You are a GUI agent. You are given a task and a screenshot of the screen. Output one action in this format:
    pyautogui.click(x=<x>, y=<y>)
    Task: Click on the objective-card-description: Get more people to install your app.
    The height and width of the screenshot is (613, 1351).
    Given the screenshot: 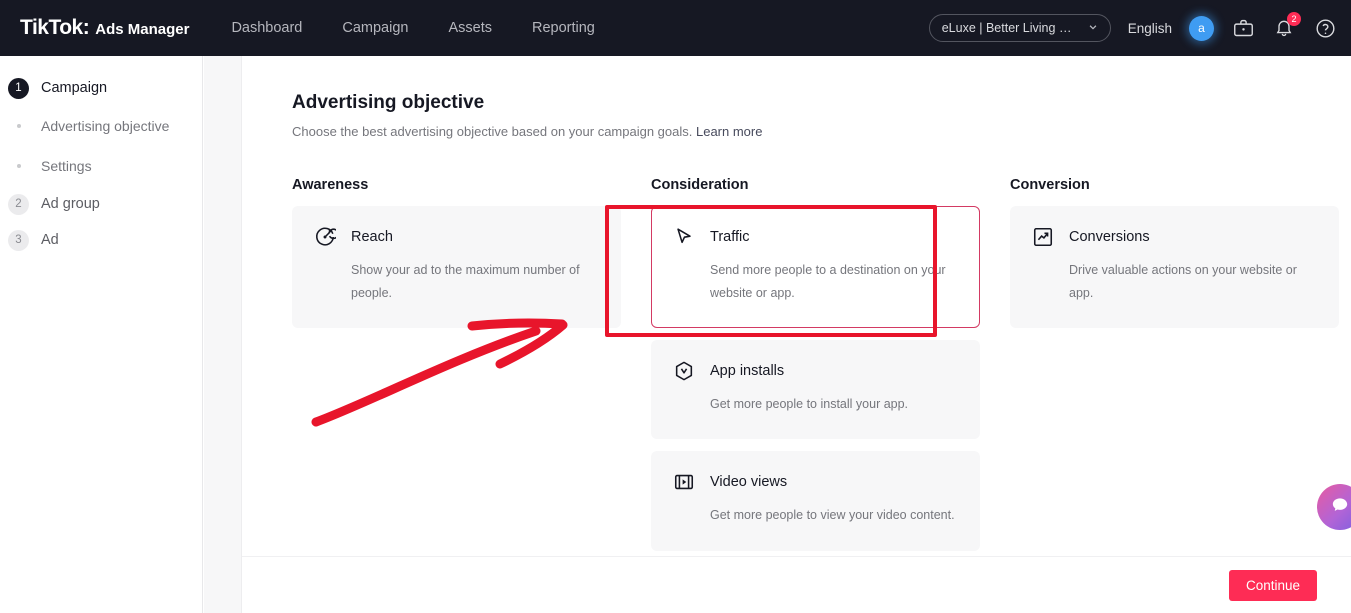 What is the action you would take?
    pyautogui.click(x=809, y=404)
    